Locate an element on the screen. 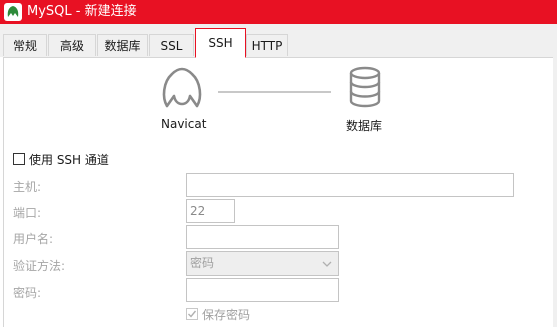  password-label: 密码: is located at coordinates (27, 293).